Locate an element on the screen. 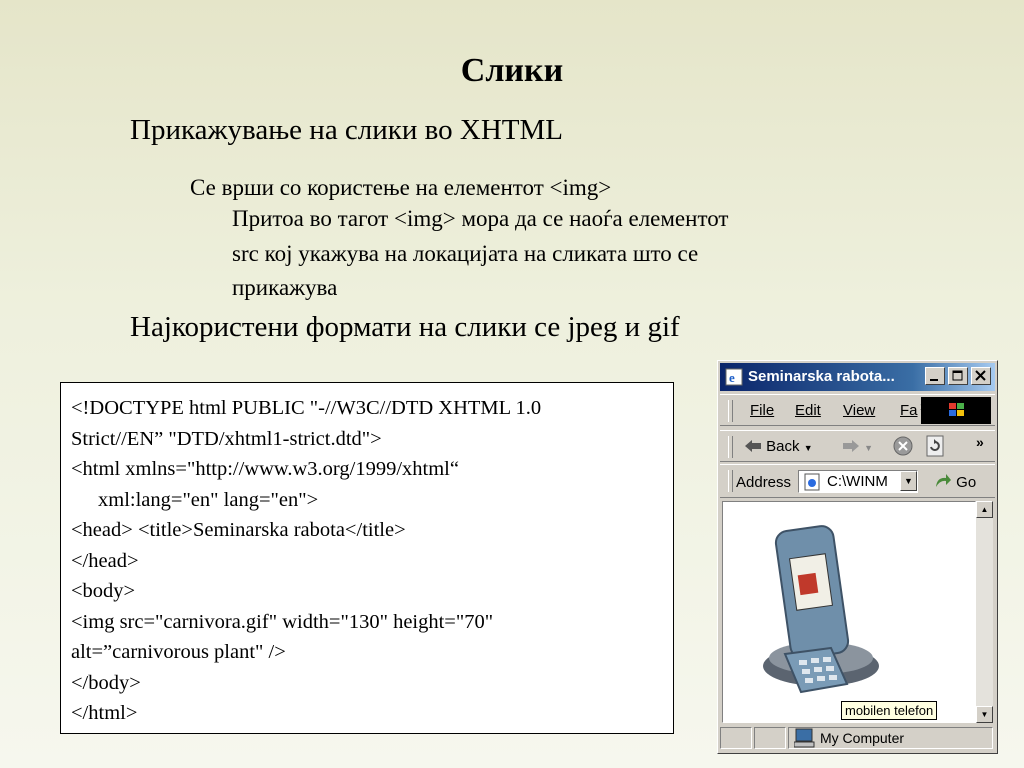 The image size is (1024, 768). go-button: Go is located at coordinates (955, 482).